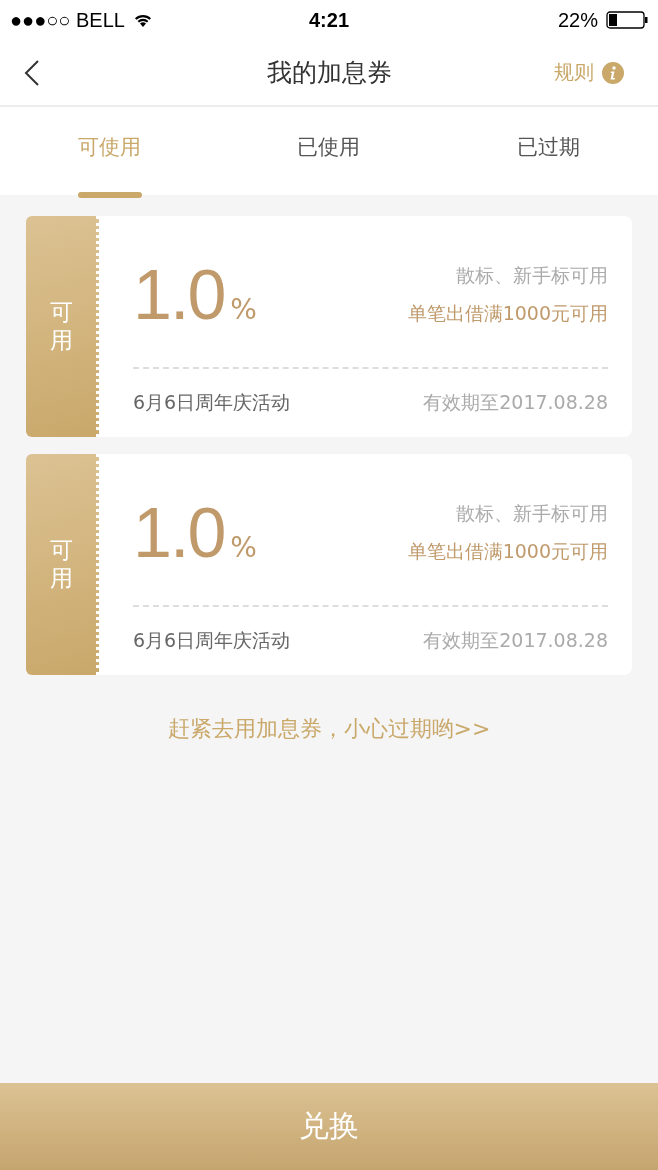 This screenshot has width=658, height=1170. I want to click on tab: 可使用, so click(110, 151).